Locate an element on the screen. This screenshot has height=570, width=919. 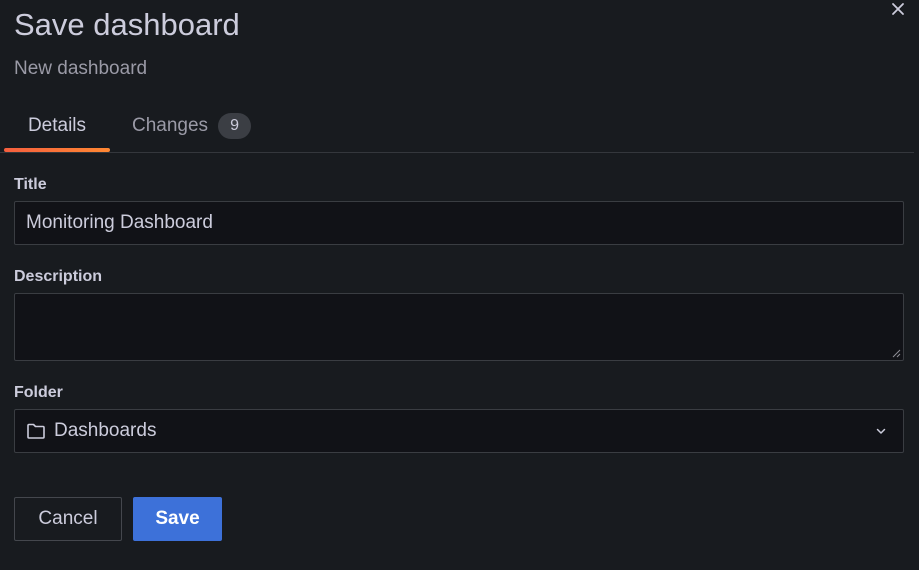
description-label: Description is located at coordinates (58, 276).